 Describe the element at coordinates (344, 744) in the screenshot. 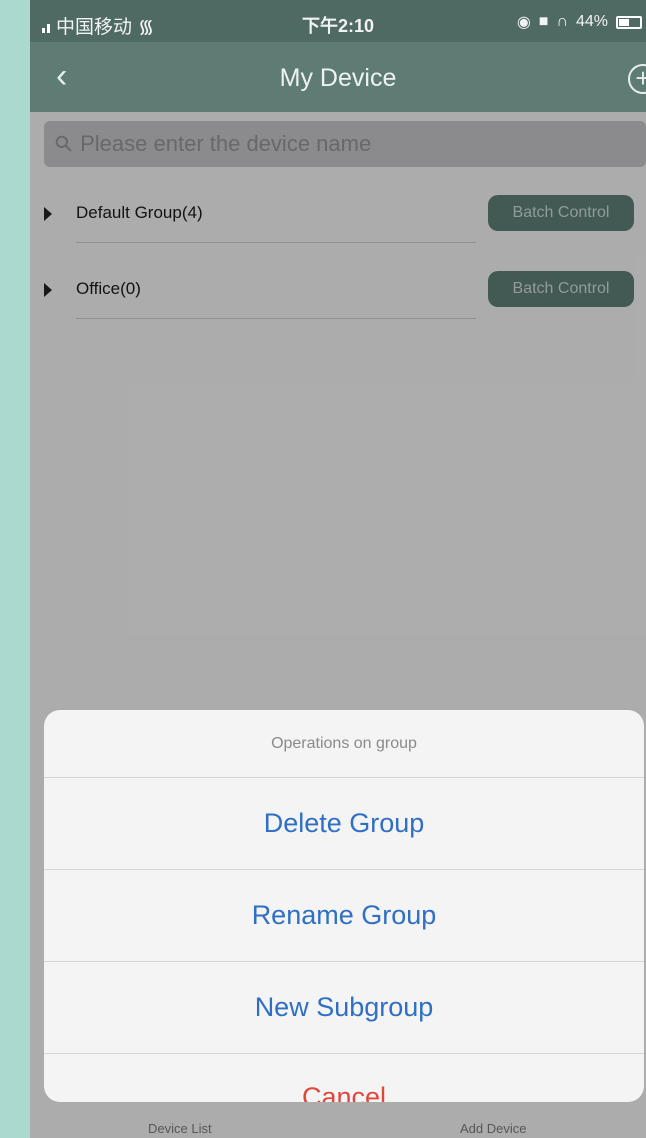

I see `action-sheet-title: Operations on group` at that location.